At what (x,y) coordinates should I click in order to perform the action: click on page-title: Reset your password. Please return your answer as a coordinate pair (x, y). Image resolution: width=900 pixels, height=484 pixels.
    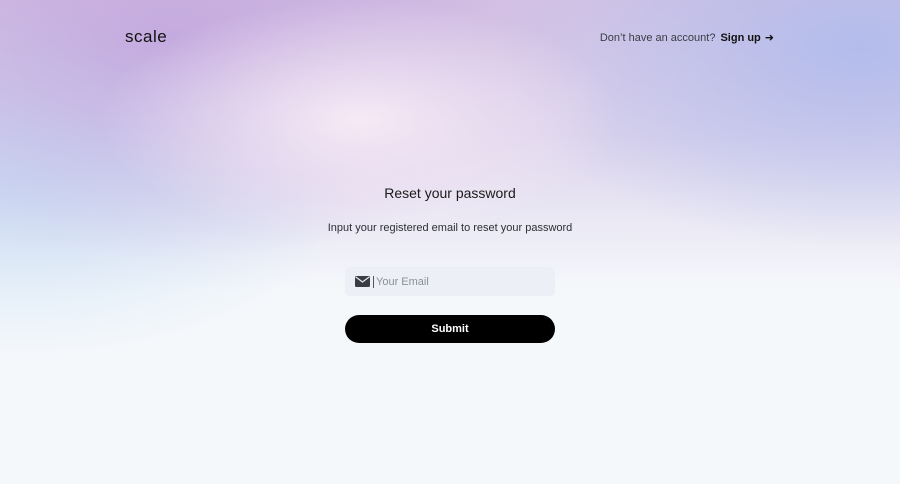
    Looking at the image, I should click on (450, 193).